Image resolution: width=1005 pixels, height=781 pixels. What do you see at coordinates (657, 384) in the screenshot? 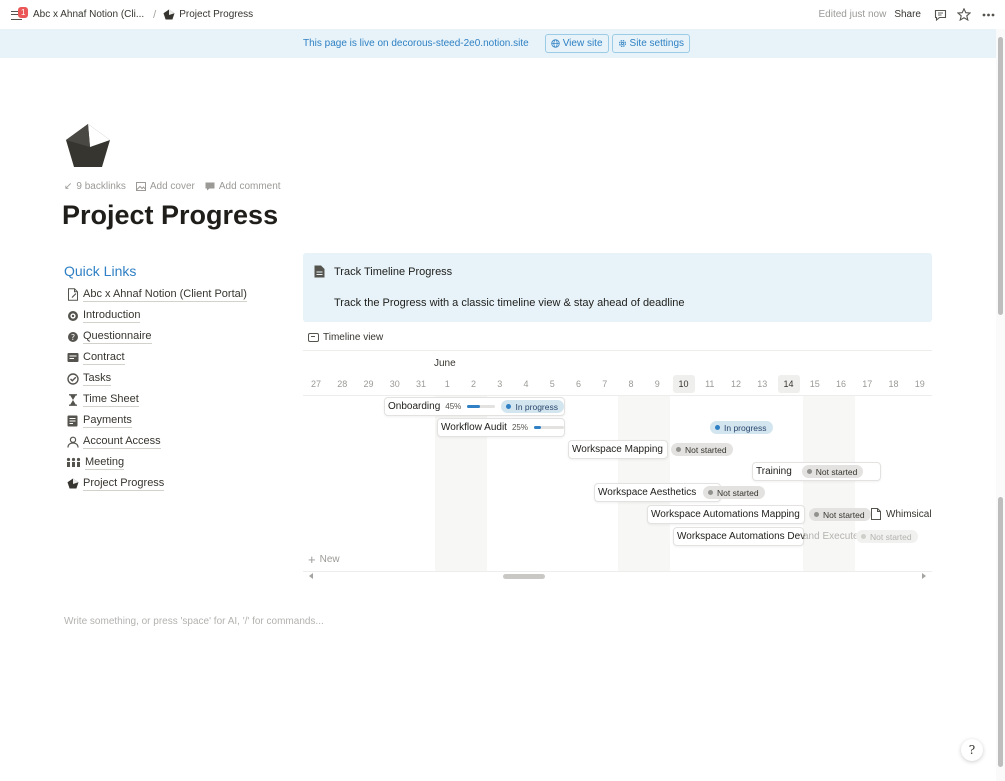
I see `timeline-day-june-9: 9` at bounding box center [657, 384].